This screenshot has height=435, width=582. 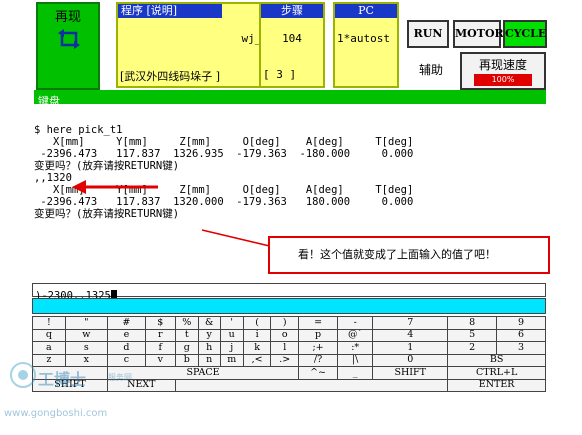 I want to click on key: t, so click(x=186, y=335).